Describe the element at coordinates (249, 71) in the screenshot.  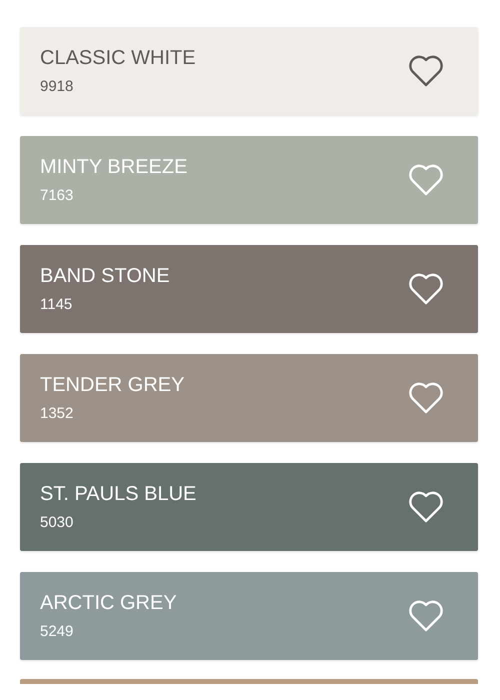
I see `color-swatch-card: CLASSIC WHITE 9918` at that location.